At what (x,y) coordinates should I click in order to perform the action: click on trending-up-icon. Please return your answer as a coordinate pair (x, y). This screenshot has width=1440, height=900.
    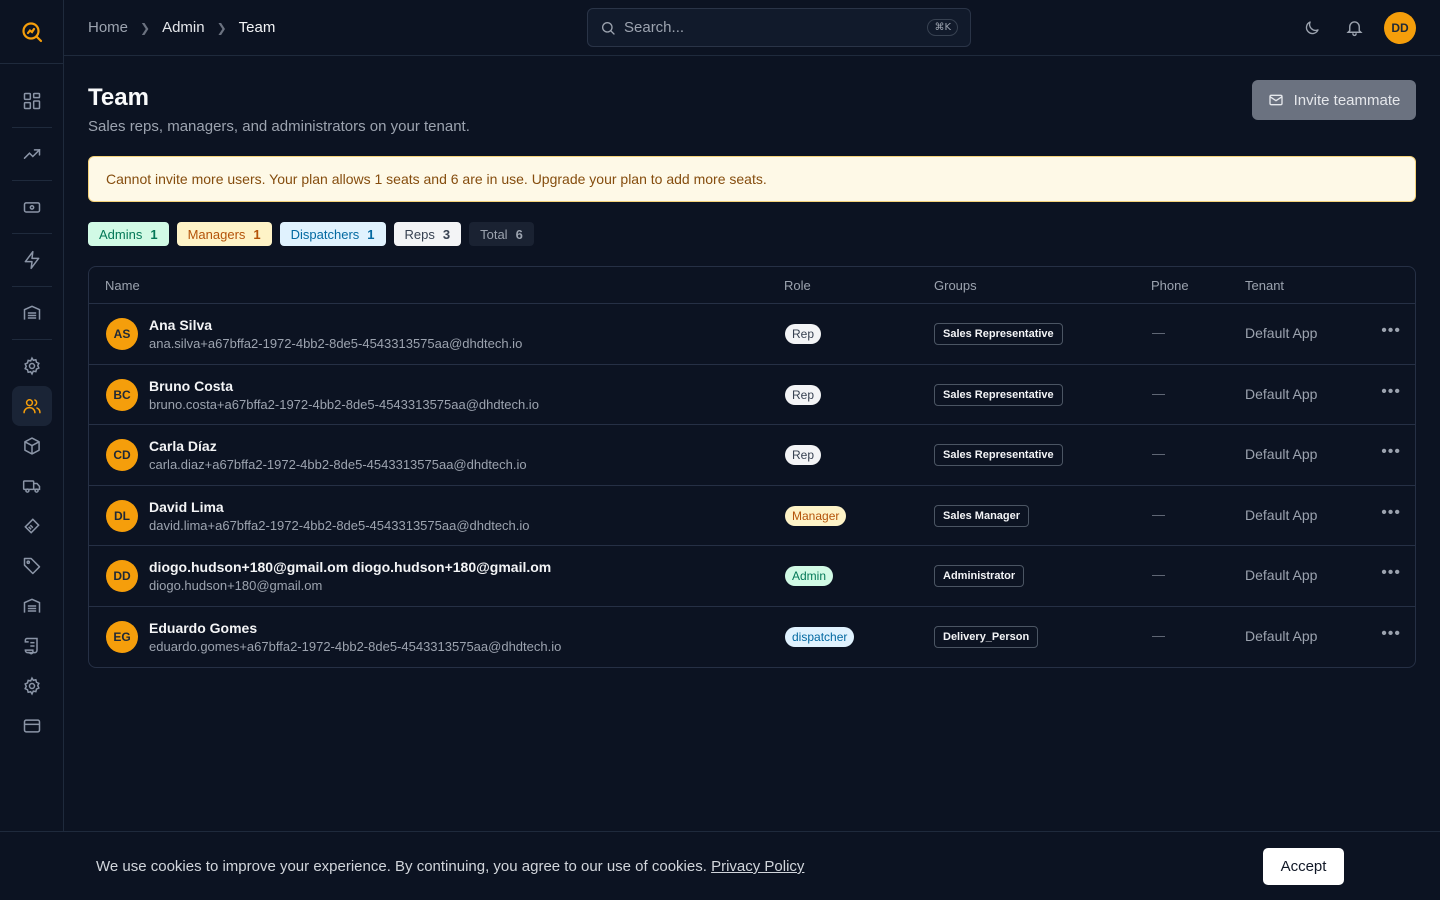
    Looking at the image, I should click on (31, 154).